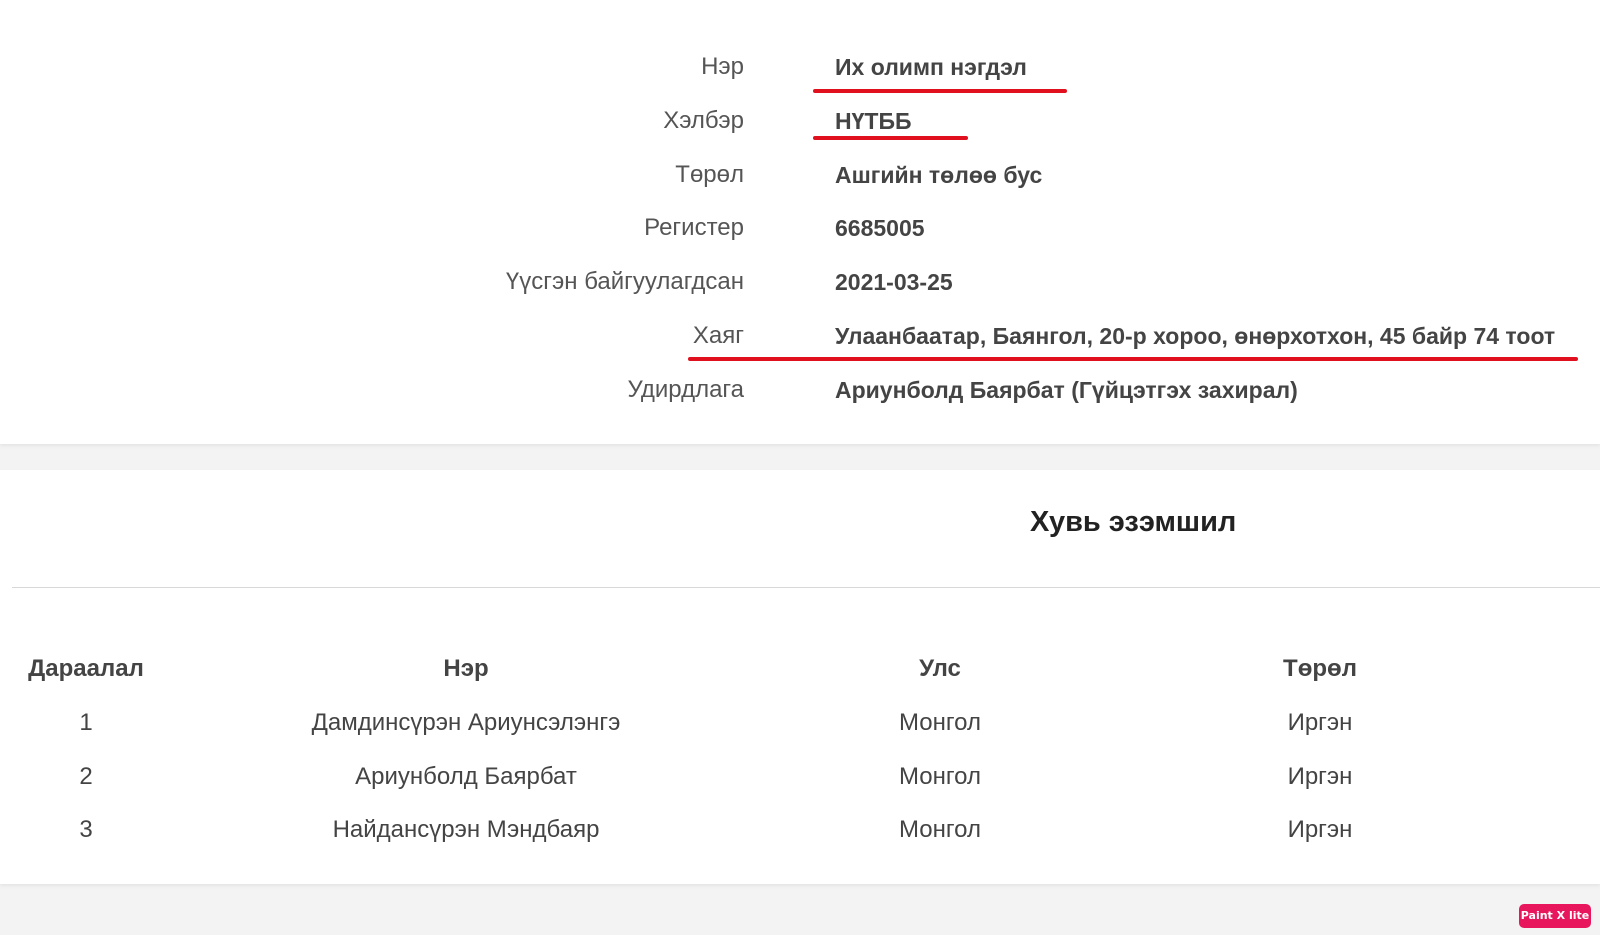  What do you see at coordinates (939, 175) in the screenshot?
I see `info-value-type: Ашгийн төлөө бус` at bounding box center [939, 175].